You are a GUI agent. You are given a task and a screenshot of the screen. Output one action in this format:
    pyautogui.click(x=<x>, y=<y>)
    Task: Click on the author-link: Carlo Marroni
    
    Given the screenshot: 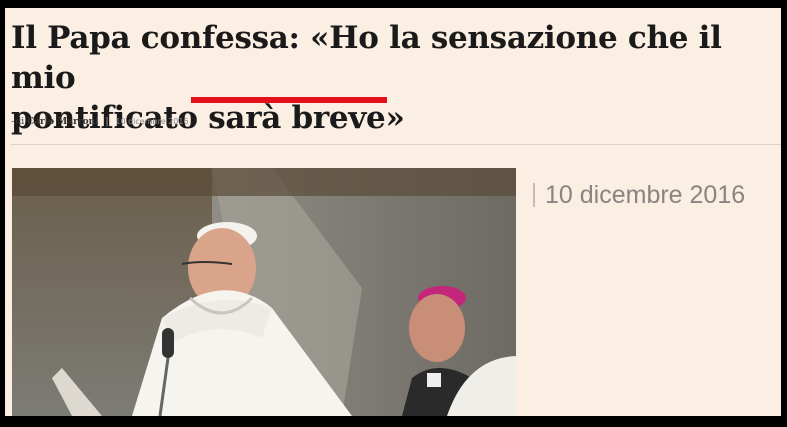 What is the action you would take?
    pyautogui.click(x=63, y=122)
    